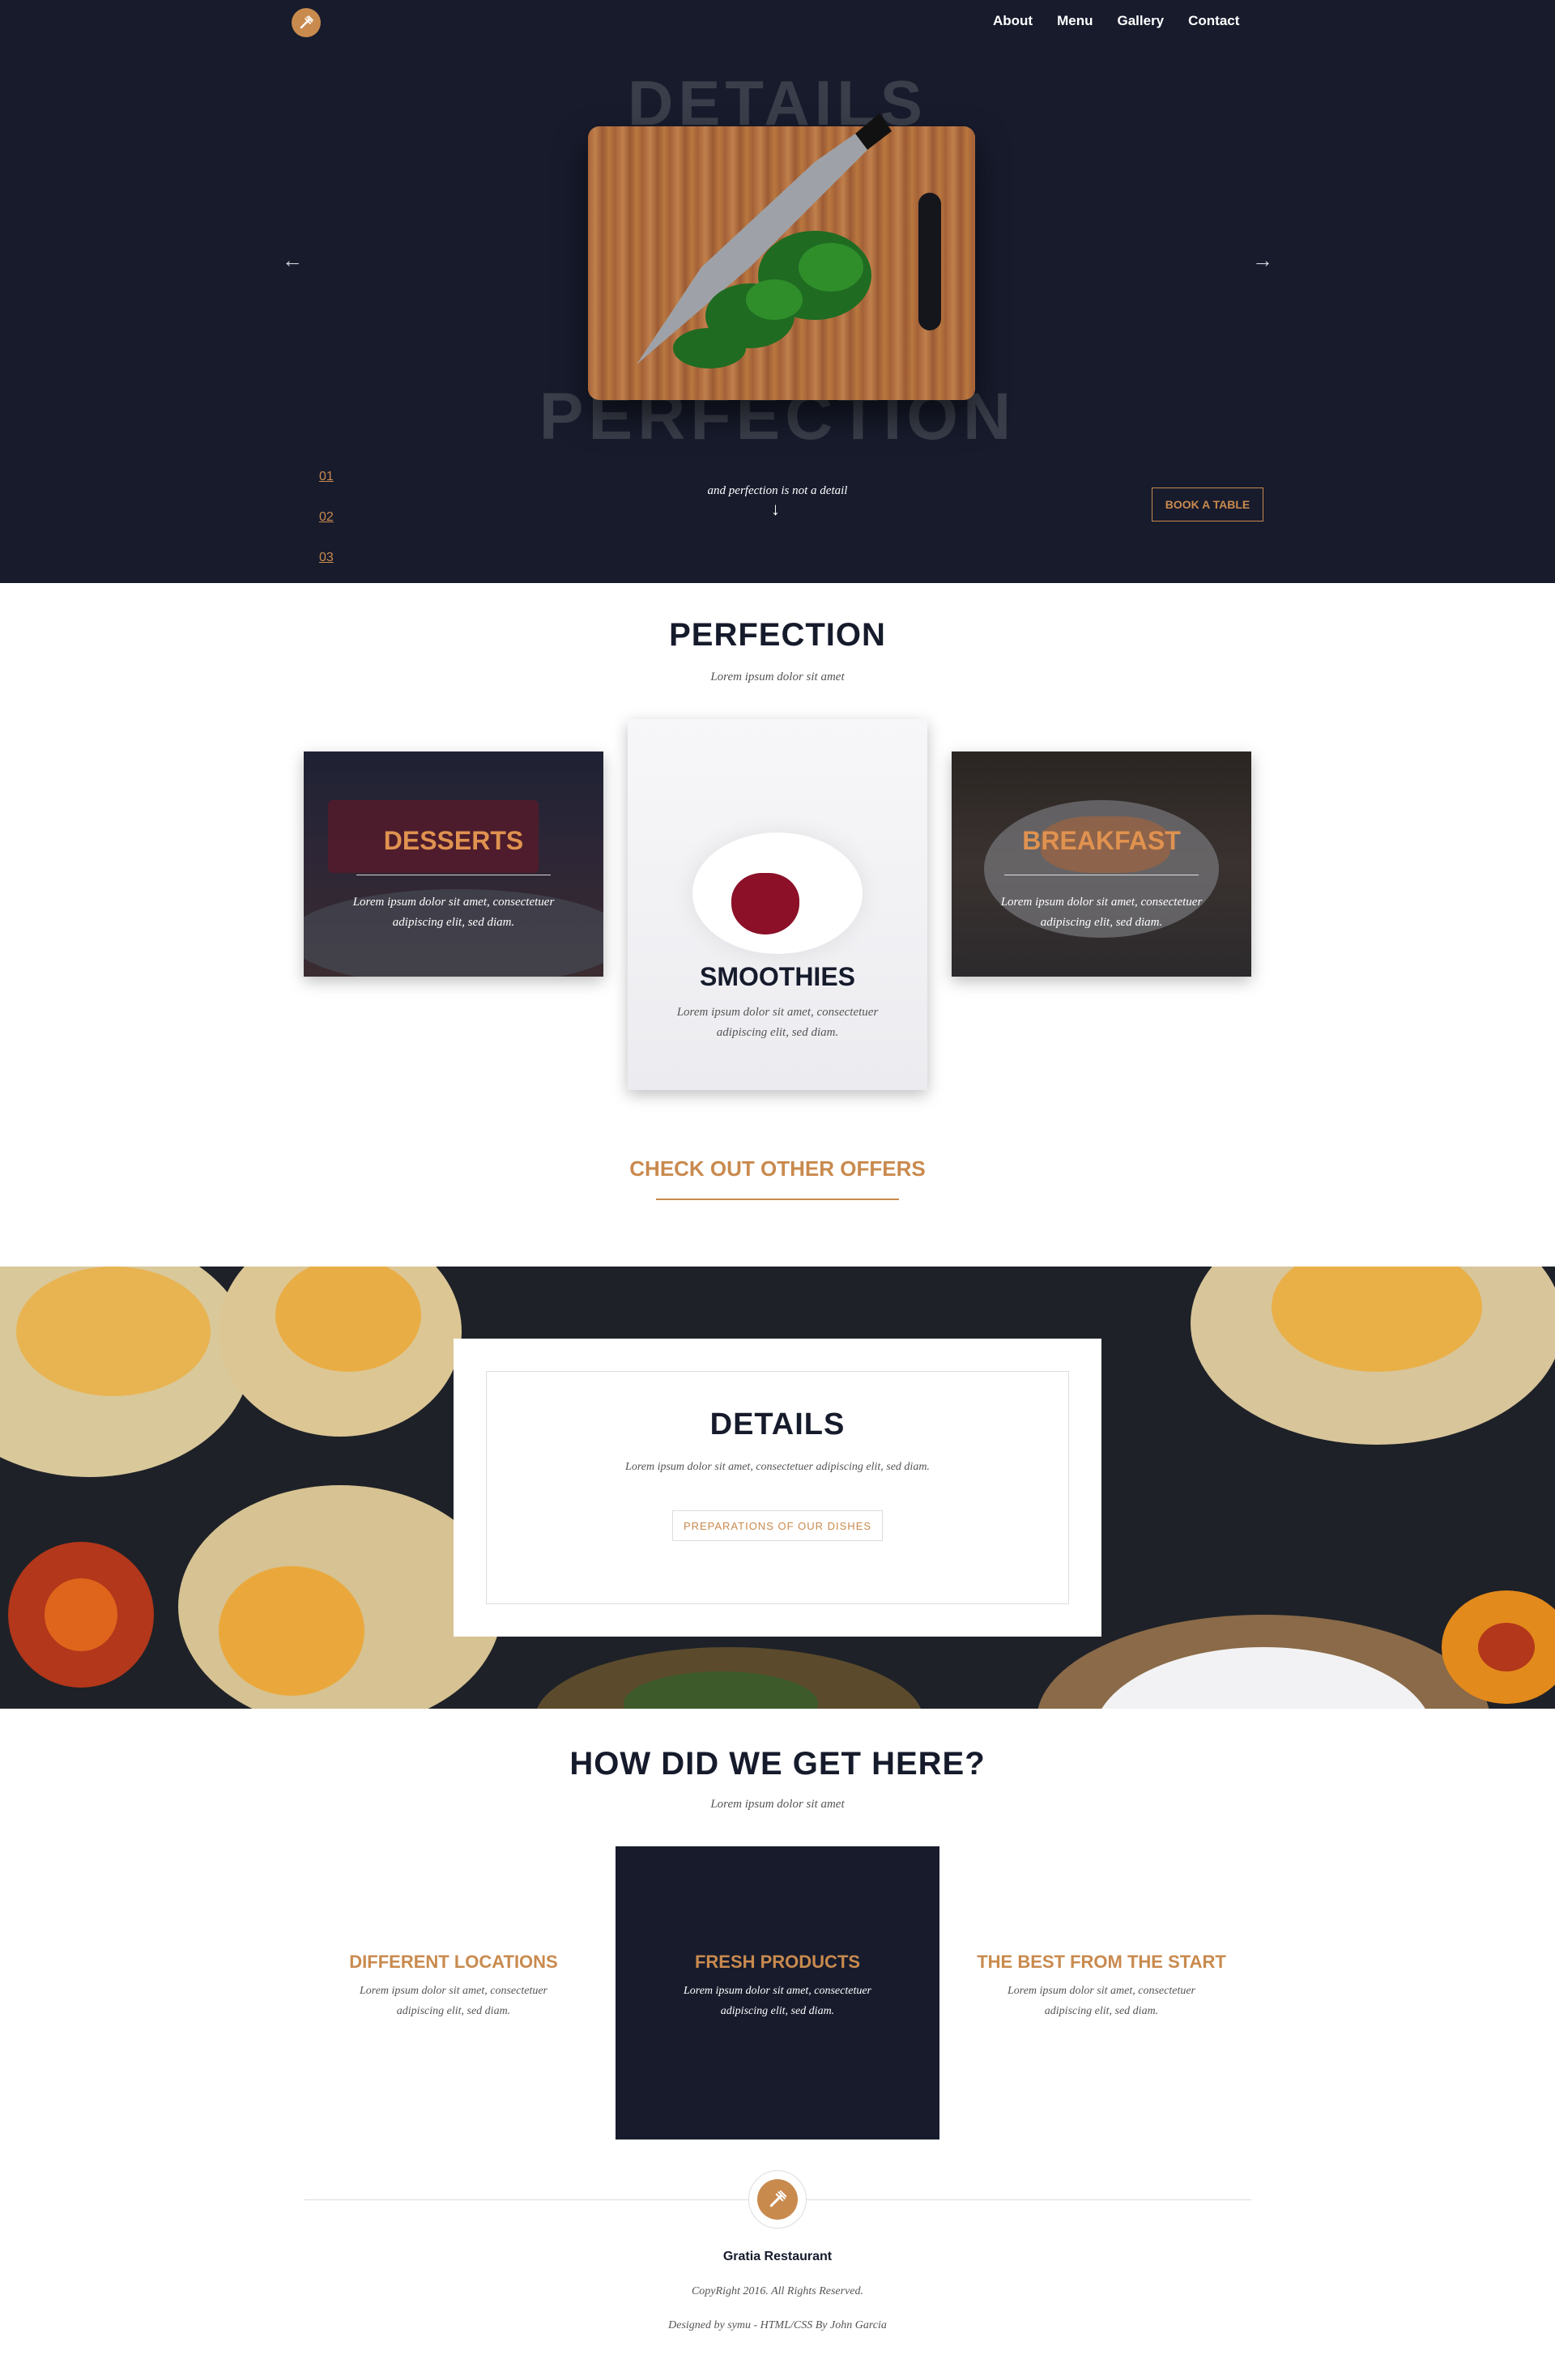 This screenshot has height=2380, width=1555. I want to click on slide-link-02: 02, so click(327, 518).